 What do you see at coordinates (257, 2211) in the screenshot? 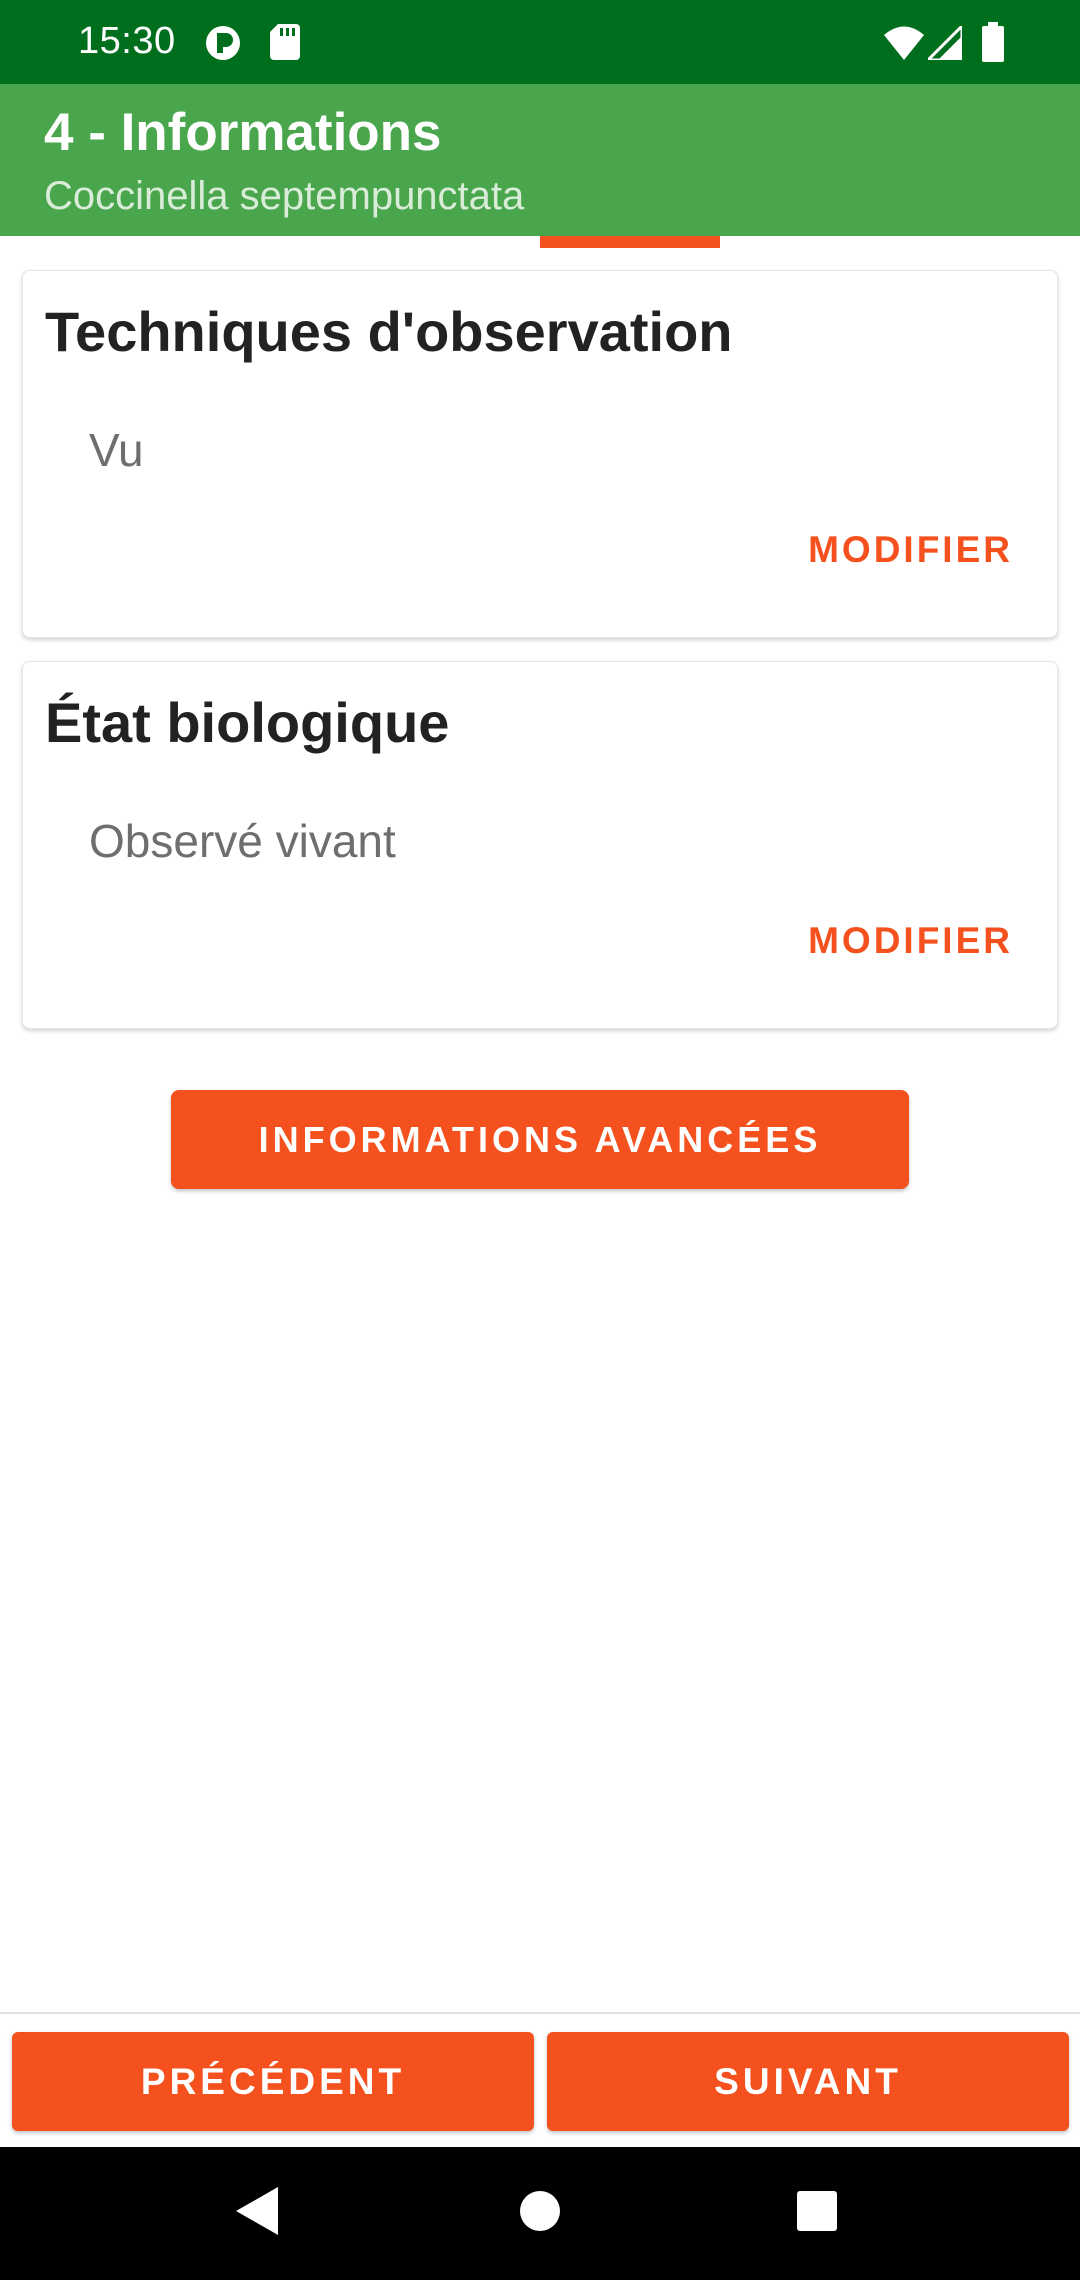
I see `back-icon` at bounding box center [257, 2211].